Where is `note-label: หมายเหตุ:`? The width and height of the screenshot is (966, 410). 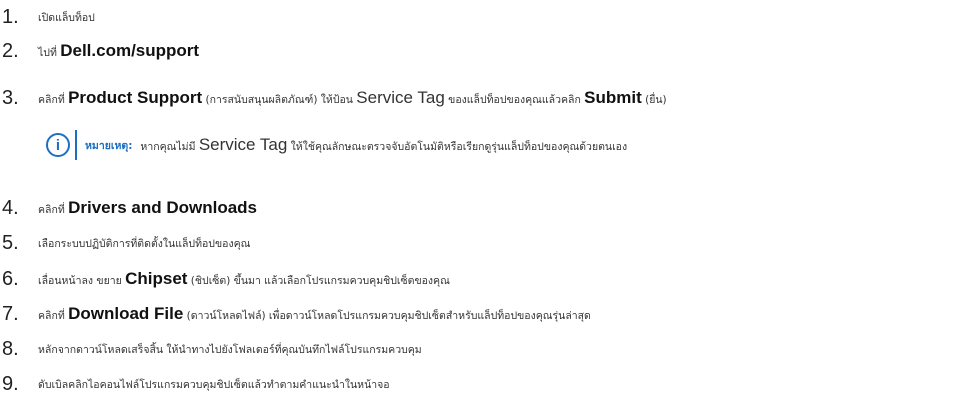
note-label: หมายเหตุ: is located at coordinates (109, 145).